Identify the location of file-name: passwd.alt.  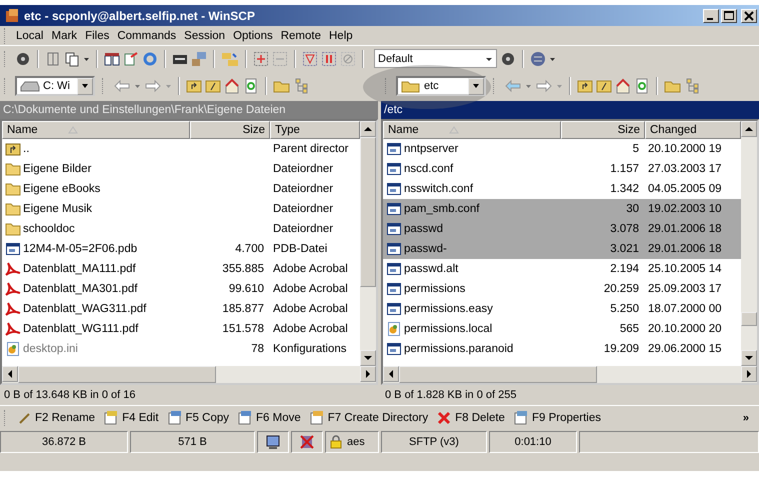
(431, 269).